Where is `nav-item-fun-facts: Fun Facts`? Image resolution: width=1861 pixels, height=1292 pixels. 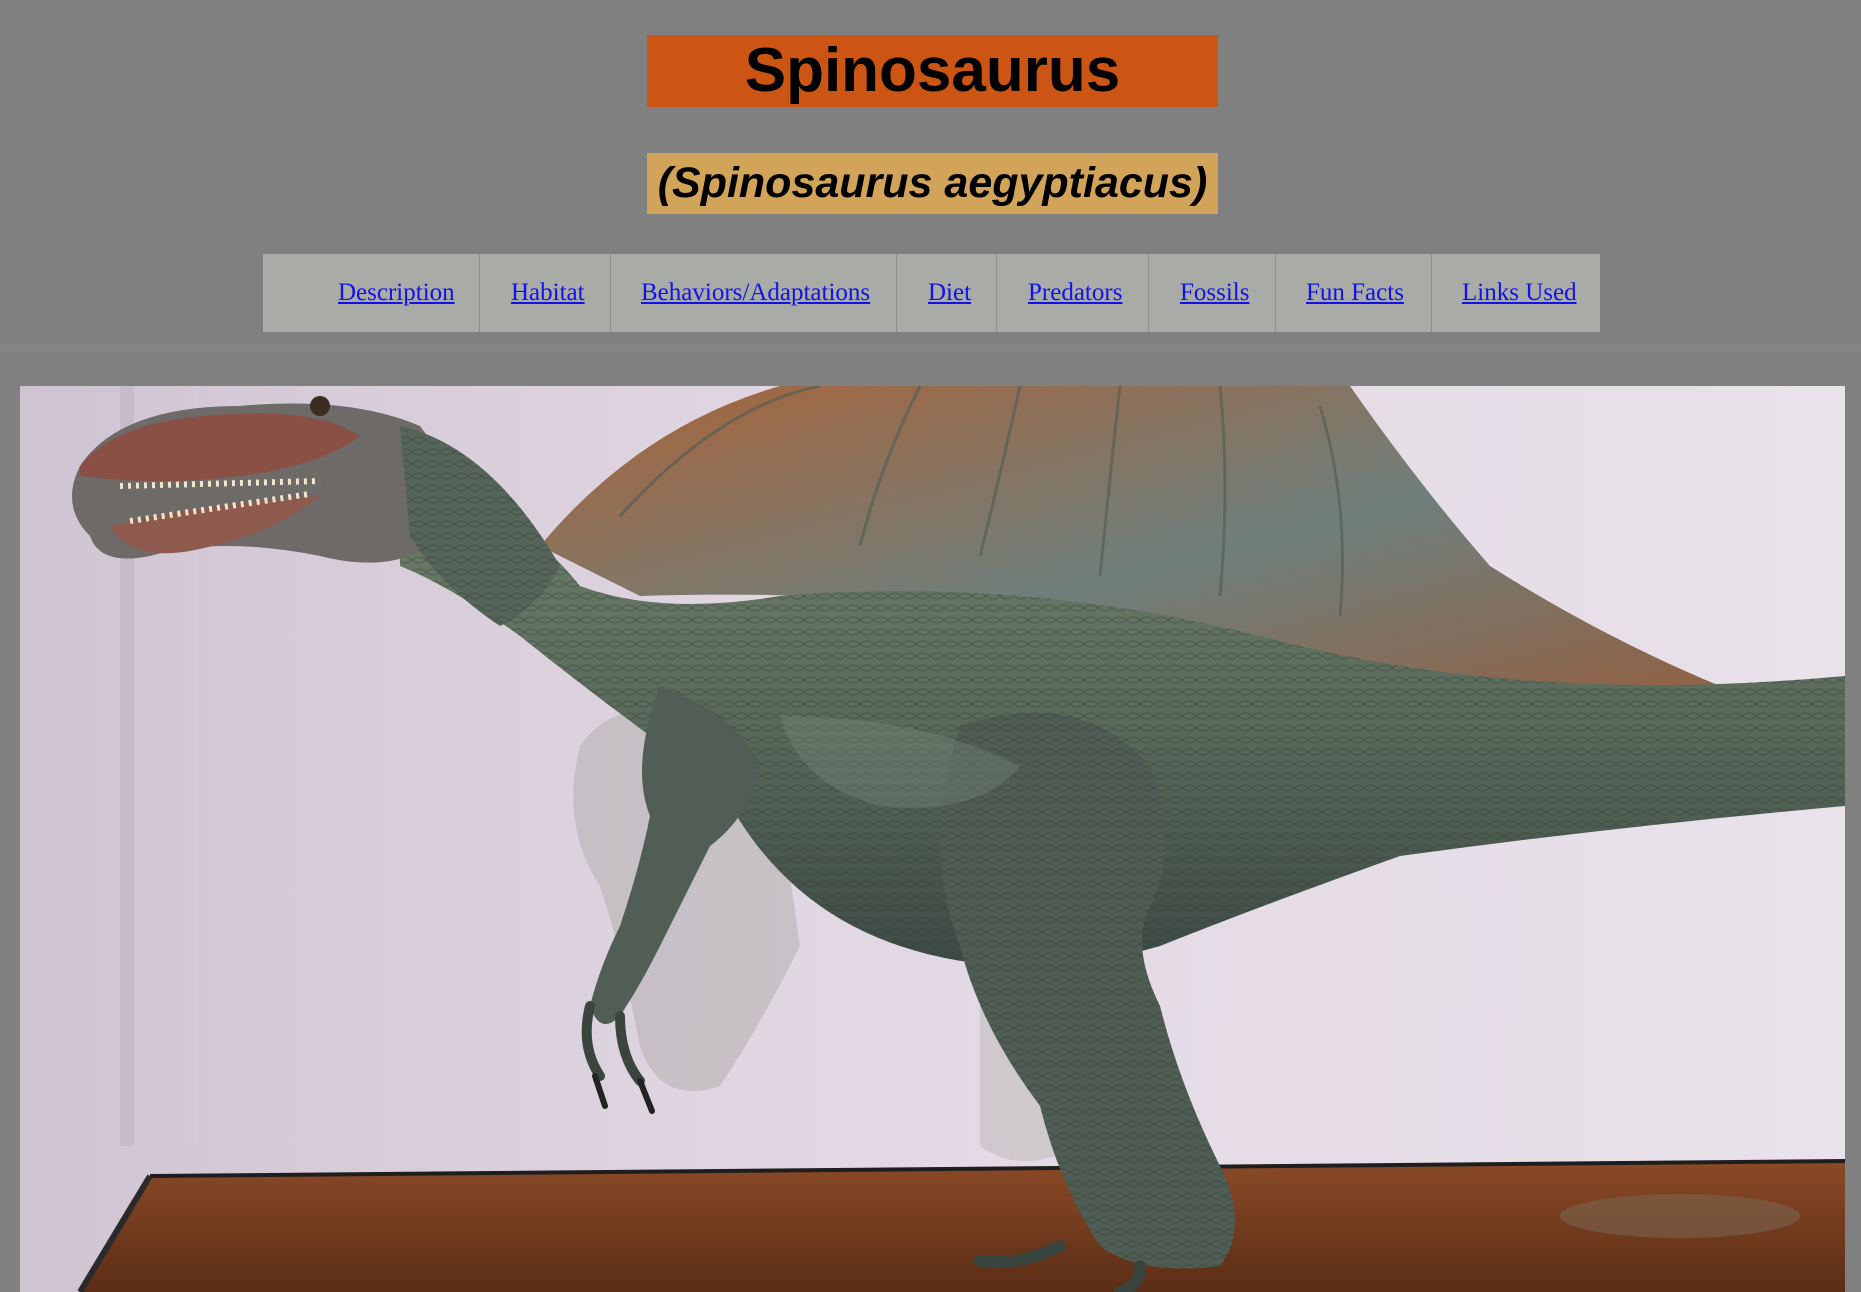 nav-item-fun-facts: Fun Facts is located at coordinates (1354, 293).